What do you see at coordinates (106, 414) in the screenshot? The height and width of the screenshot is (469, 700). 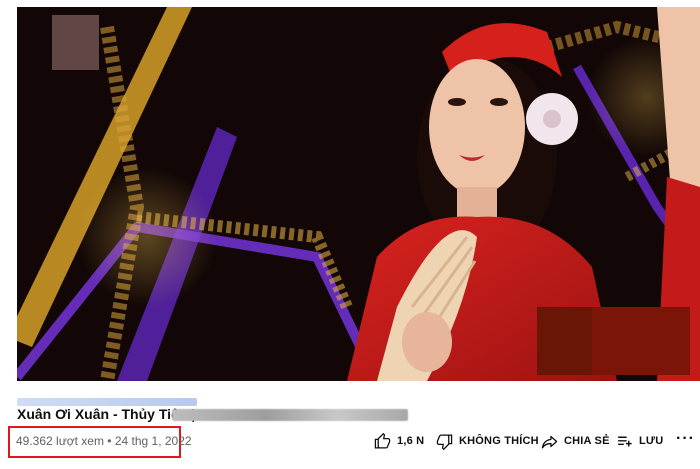 I see `video-title: Xuân Ơi Xuân - Thủy Tiên |` at bounding box center [106, 414].